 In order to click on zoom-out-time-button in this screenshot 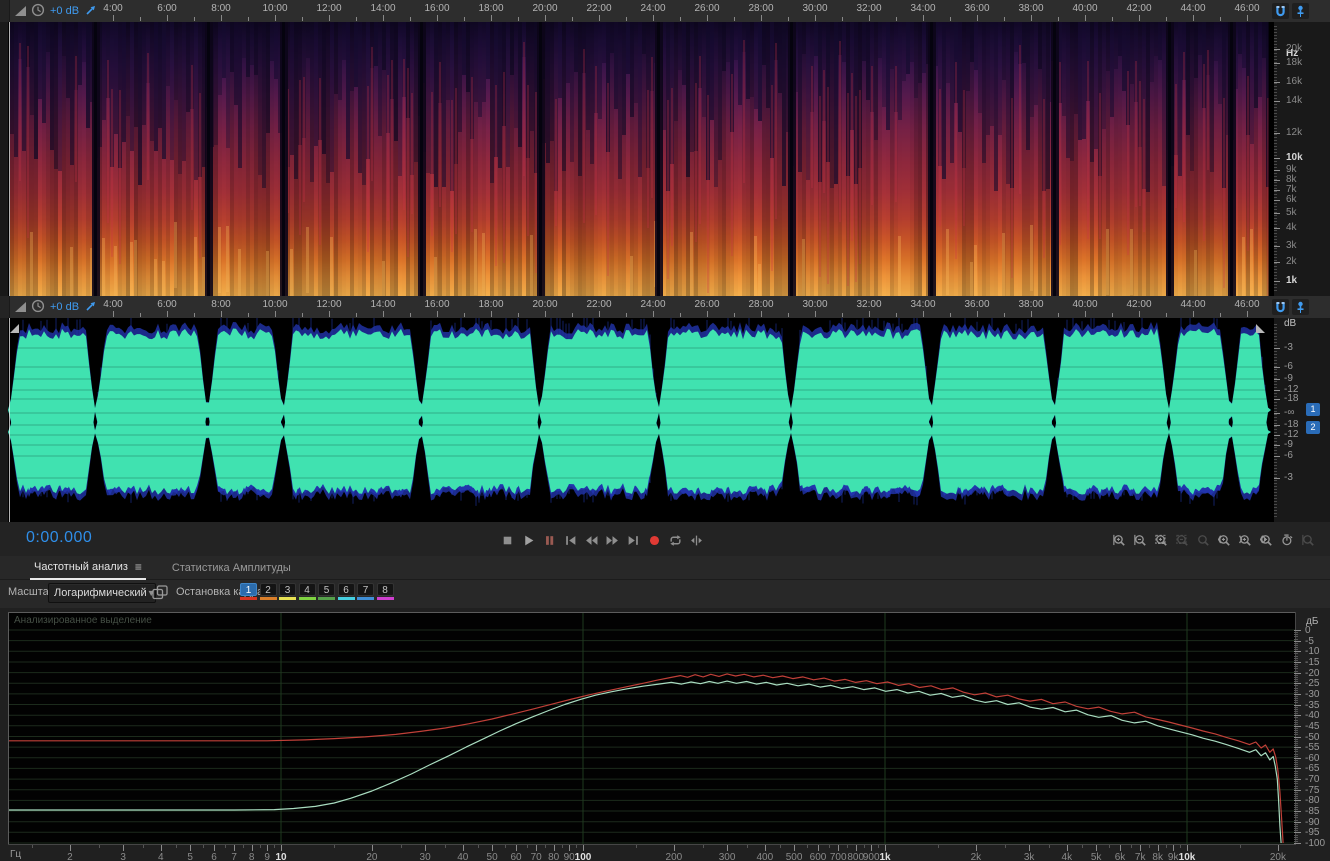, I will do `click(1139, 538)`.